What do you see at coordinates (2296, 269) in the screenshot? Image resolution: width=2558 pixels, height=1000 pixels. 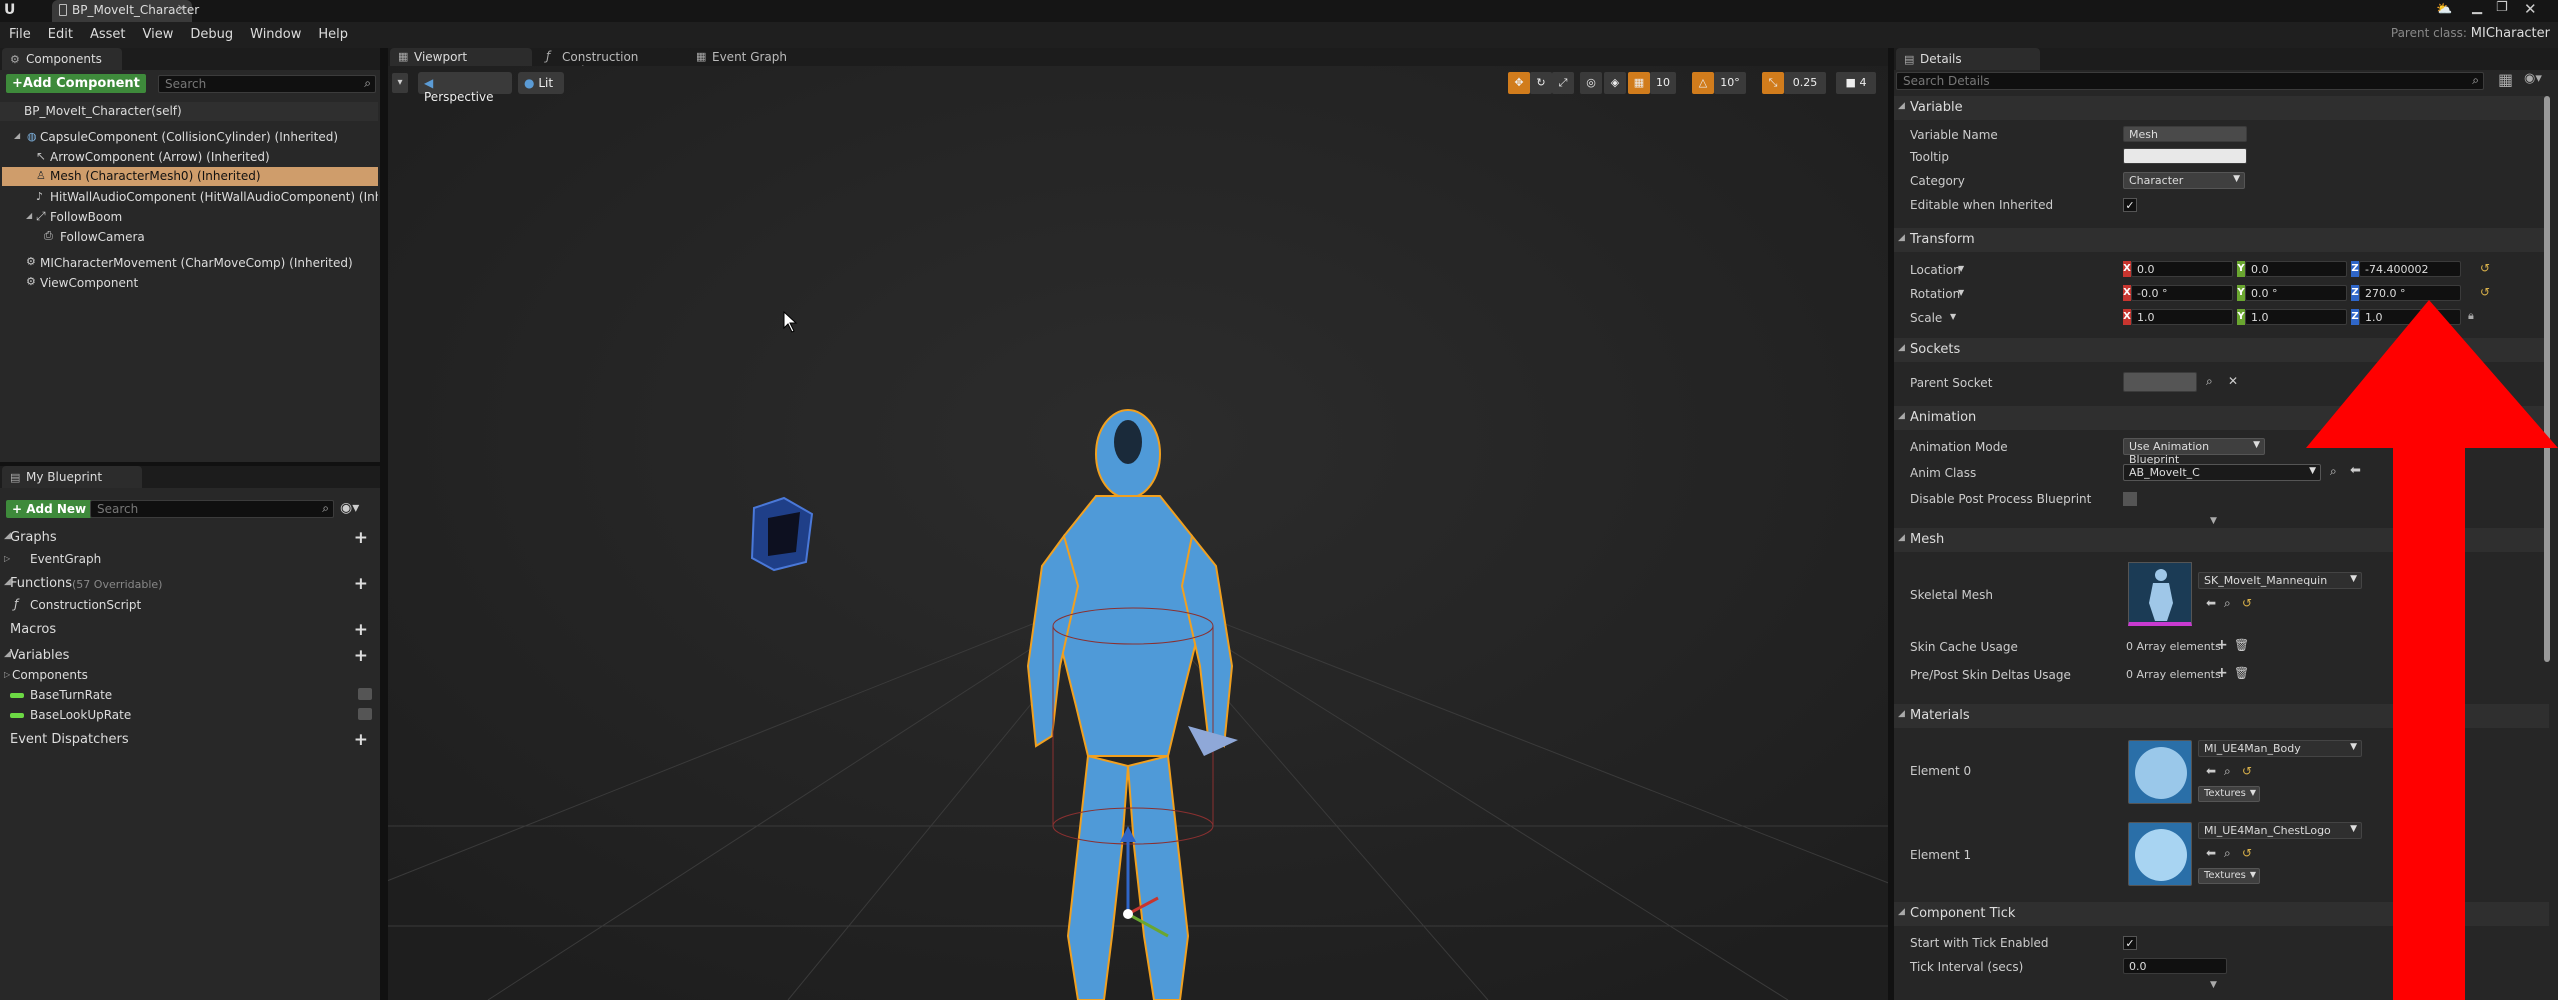 I see `location-y-field: 0.0` at bounding box center [2296, 269].